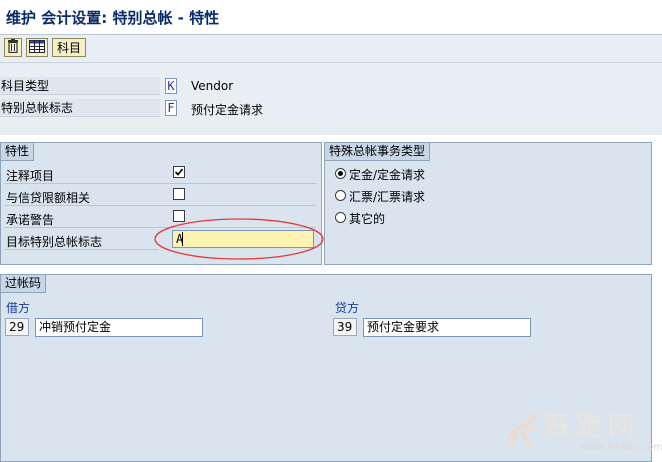 The width and height of the screenshot is (662, 462). What do you see at coordinates (54, 242) in the screenshot?
I see `target-special-gl-label: 目标特别总帐标志` at bounding box center [54, 242].